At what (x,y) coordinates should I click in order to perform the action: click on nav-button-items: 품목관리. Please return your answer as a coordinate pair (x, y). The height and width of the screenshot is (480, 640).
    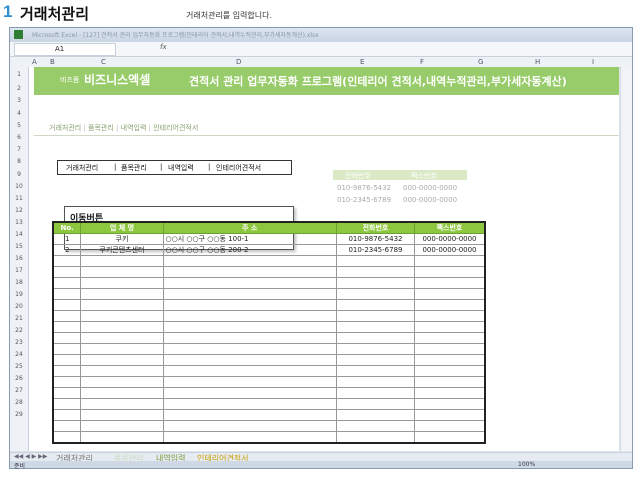
    Looking at the image, I should click on (134, 168).